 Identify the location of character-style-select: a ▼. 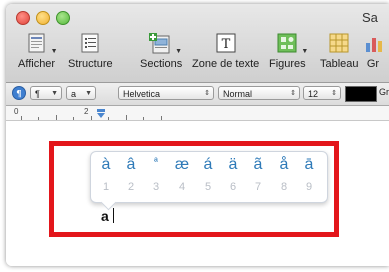
(81, 93).